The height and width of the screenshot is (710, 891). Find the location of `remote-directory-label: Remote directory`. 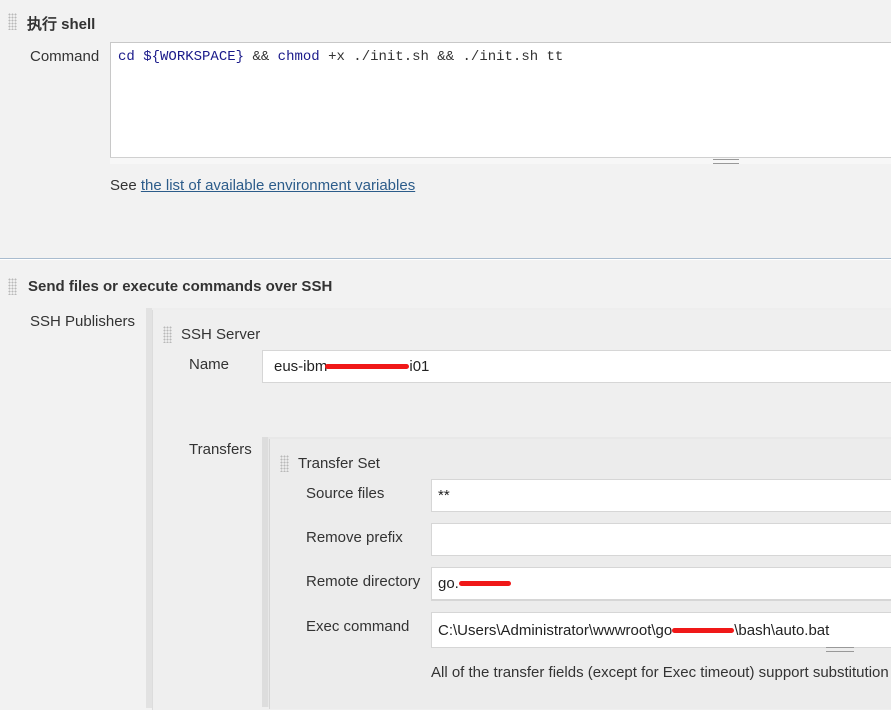

remote-directory-label: Remote directory is located at coordinates (363, 581).